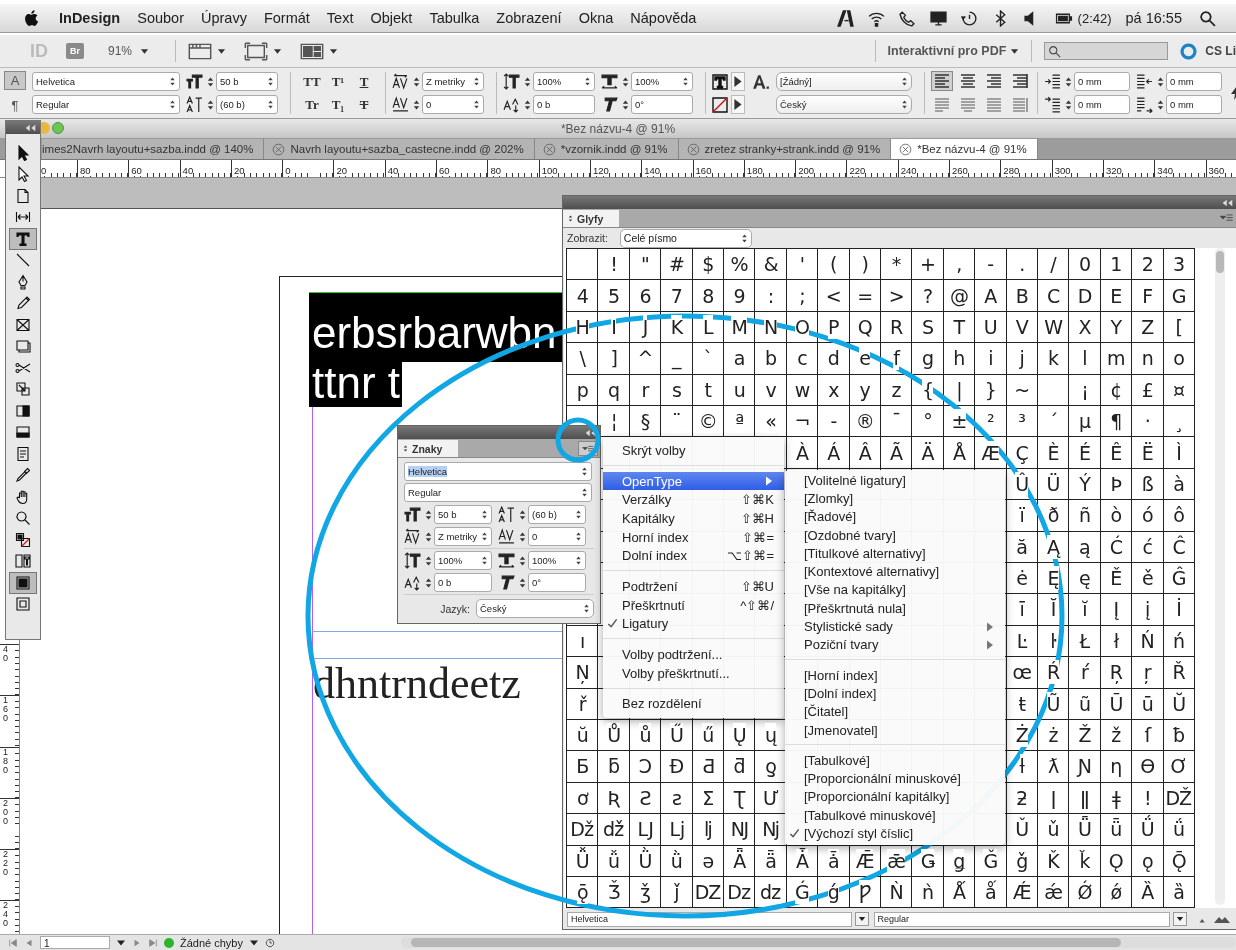 The width and height of the screenshot is (1236, 950). Describe the element at coordinates (693, 537) in the screenshot. I see `menu-item: Horní index ⇧⌘=` at that location.